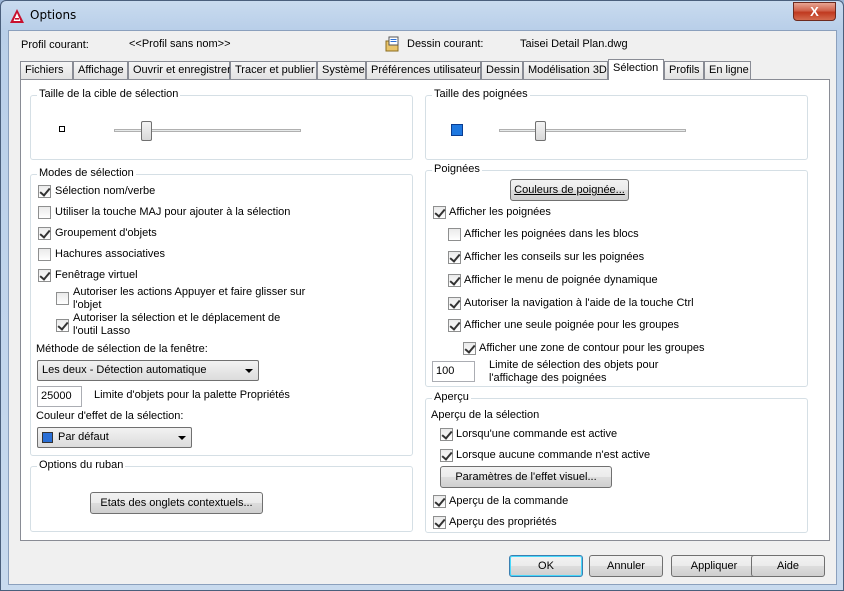 The width and height of the screenshot is (844, 591). Describe the element at coordinates (44, 233) in the screenshot. I see `object-grouping-checkbox` at that location.